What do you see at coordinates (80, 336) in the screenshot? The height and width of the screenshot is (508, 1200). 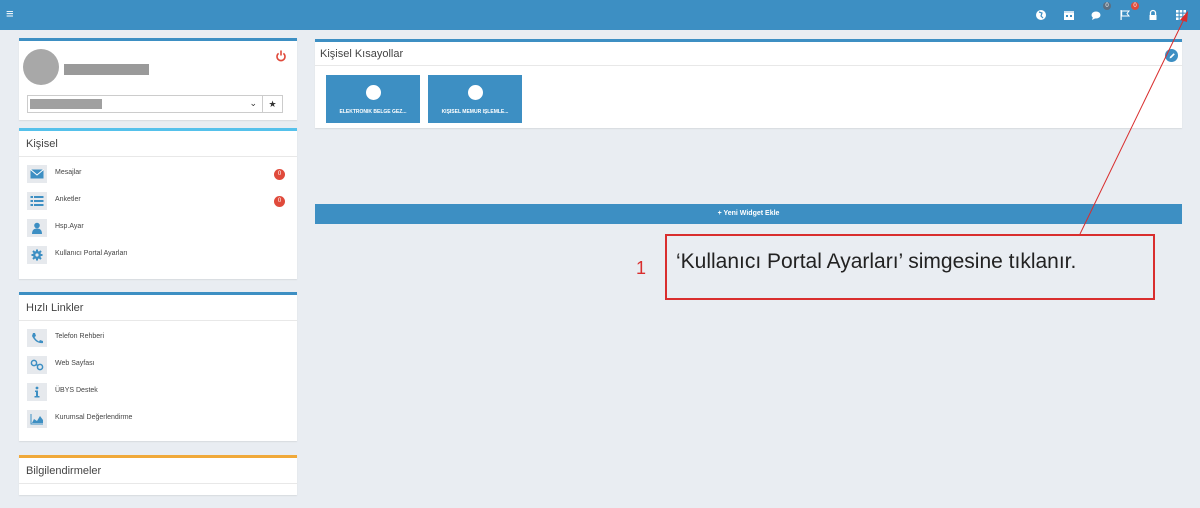 I see `sidebar-item-label: Telefon Rehberi` at bounding box center [80, 336].